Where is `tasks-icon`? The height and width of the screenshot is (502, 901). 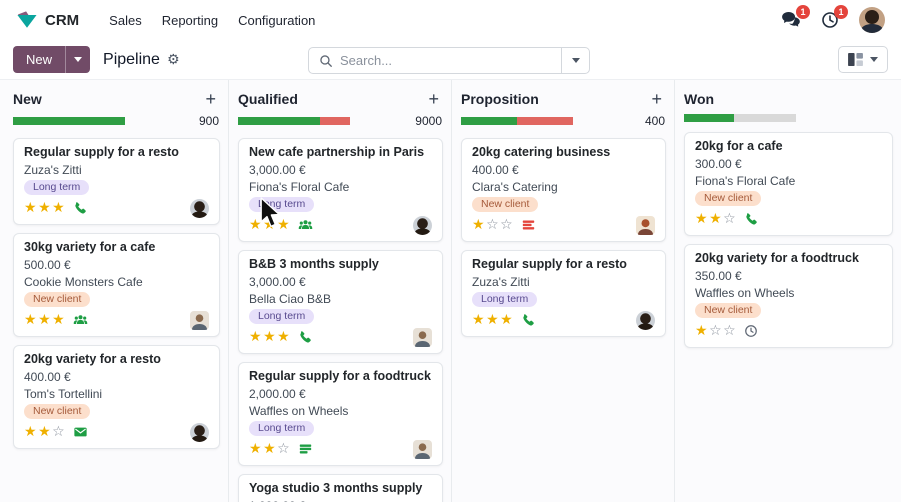 tasks-icon is located at coordinates (305, 449).